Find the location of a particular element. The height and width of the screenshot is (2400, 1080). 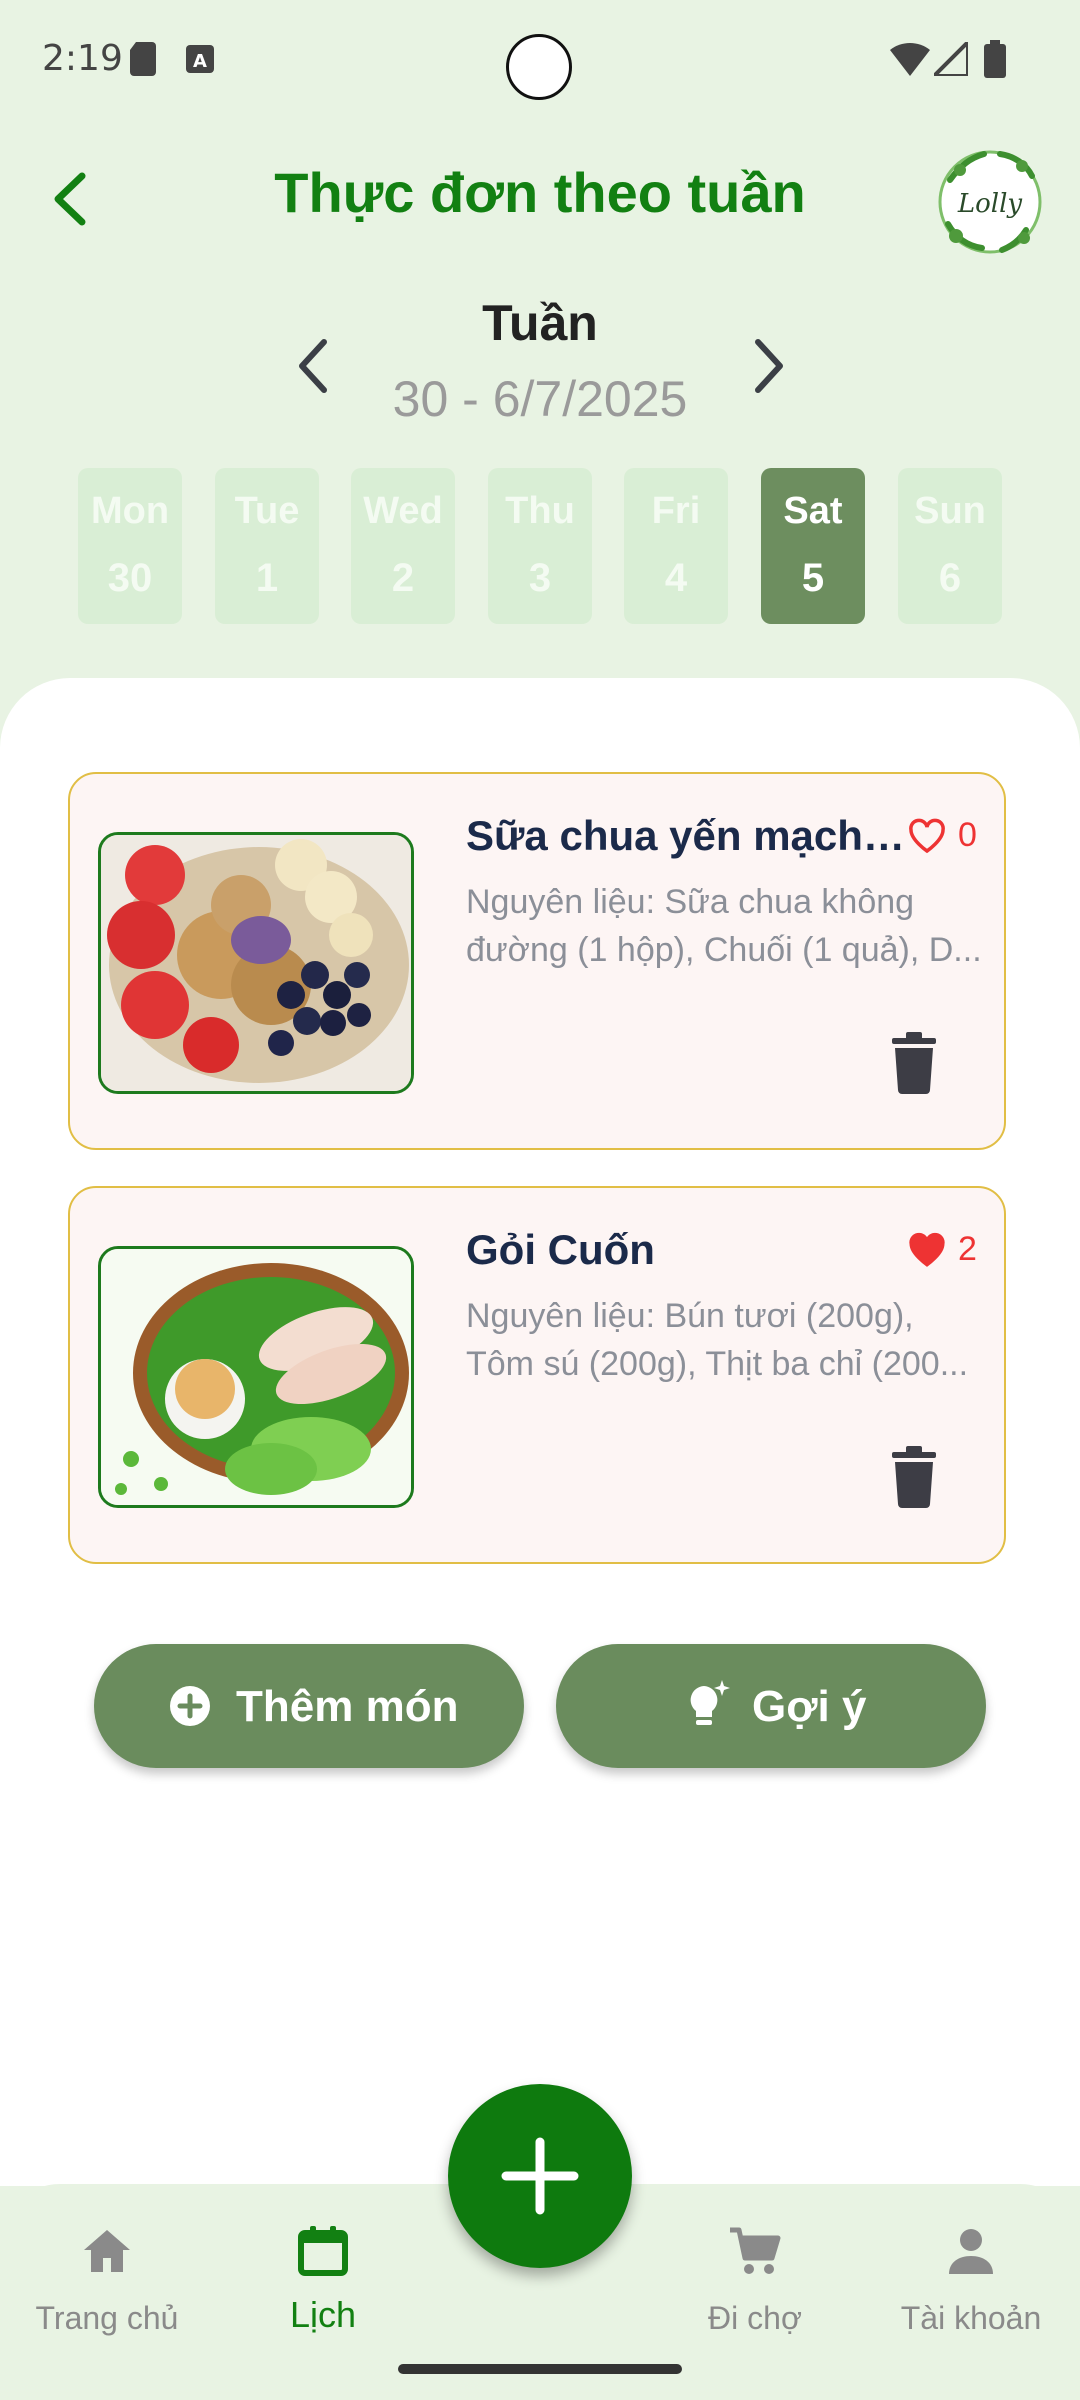

lightbulb-icon is located at coordinates (710, 1702).